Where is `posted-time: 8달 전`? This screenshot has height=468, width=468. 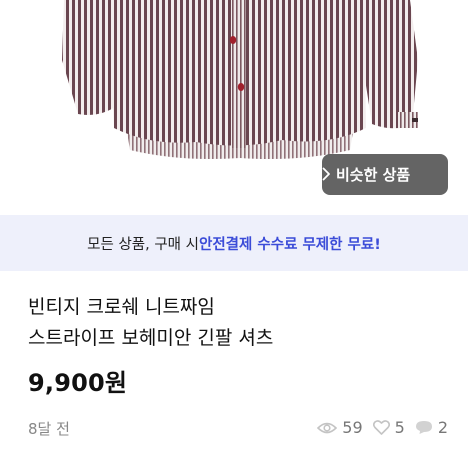 posted-time: 8달 전 is located at coordinates (49, 429).